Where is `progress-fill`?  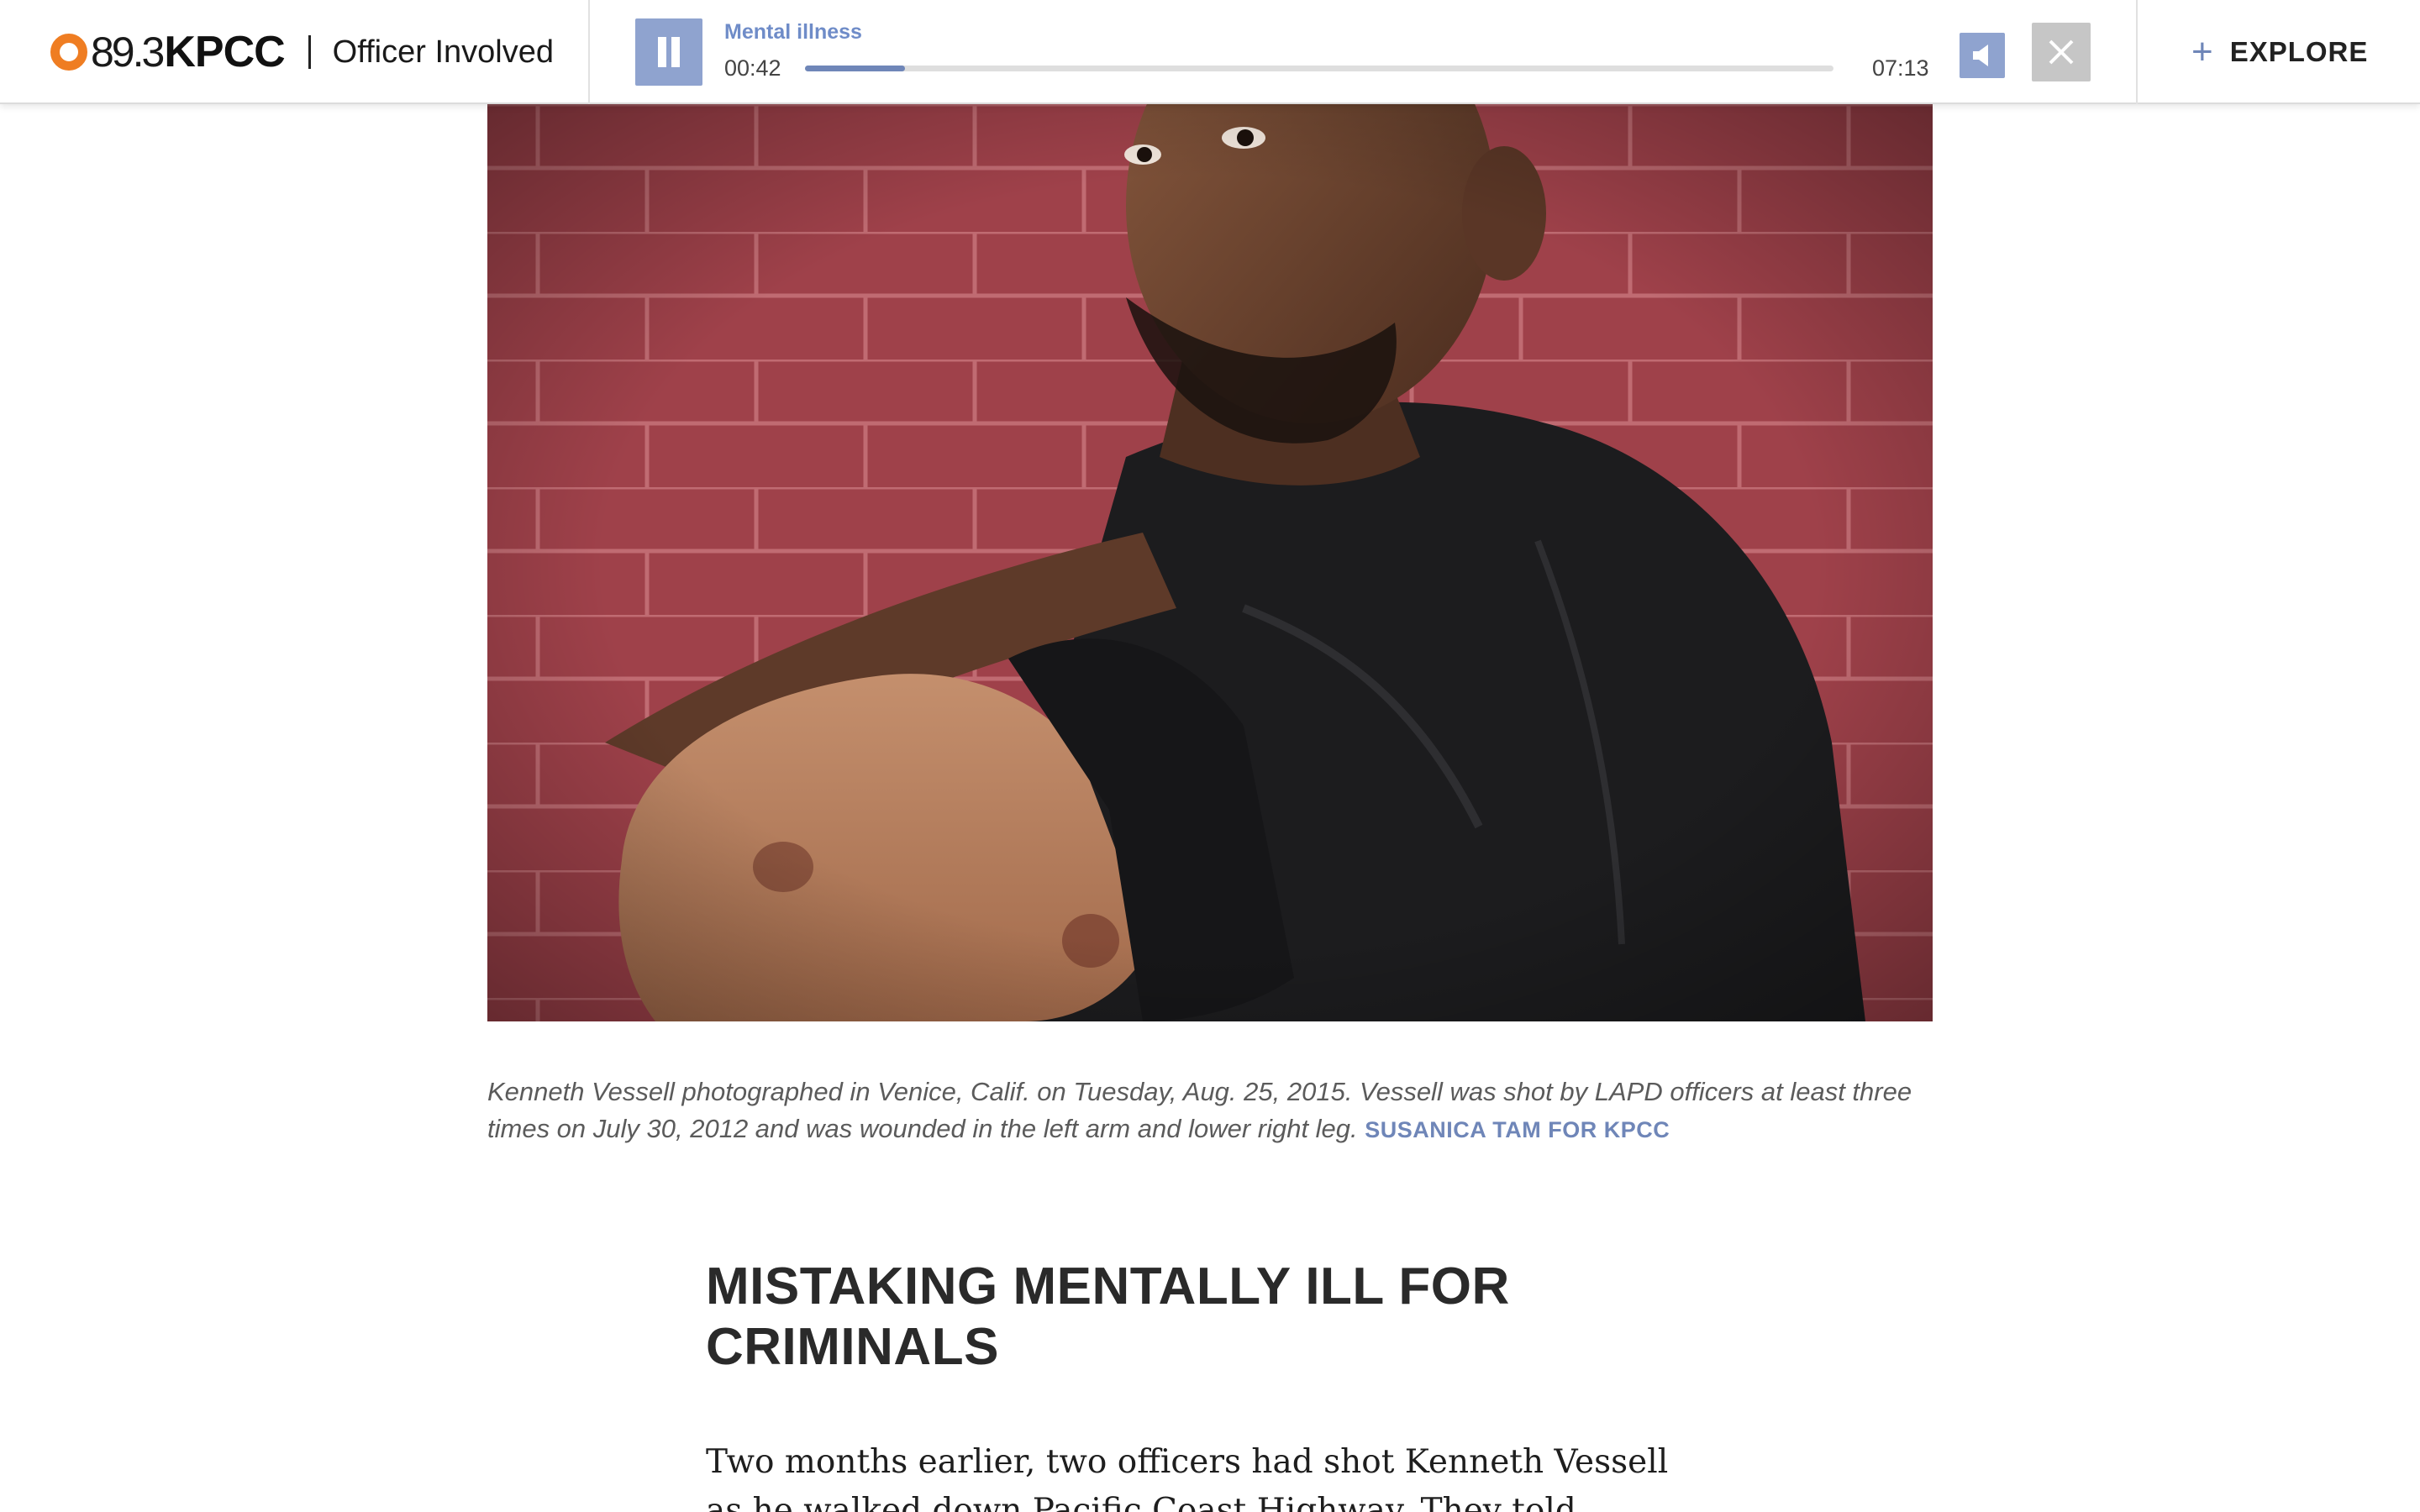 progress-fill is located at coordinates (855, 68).